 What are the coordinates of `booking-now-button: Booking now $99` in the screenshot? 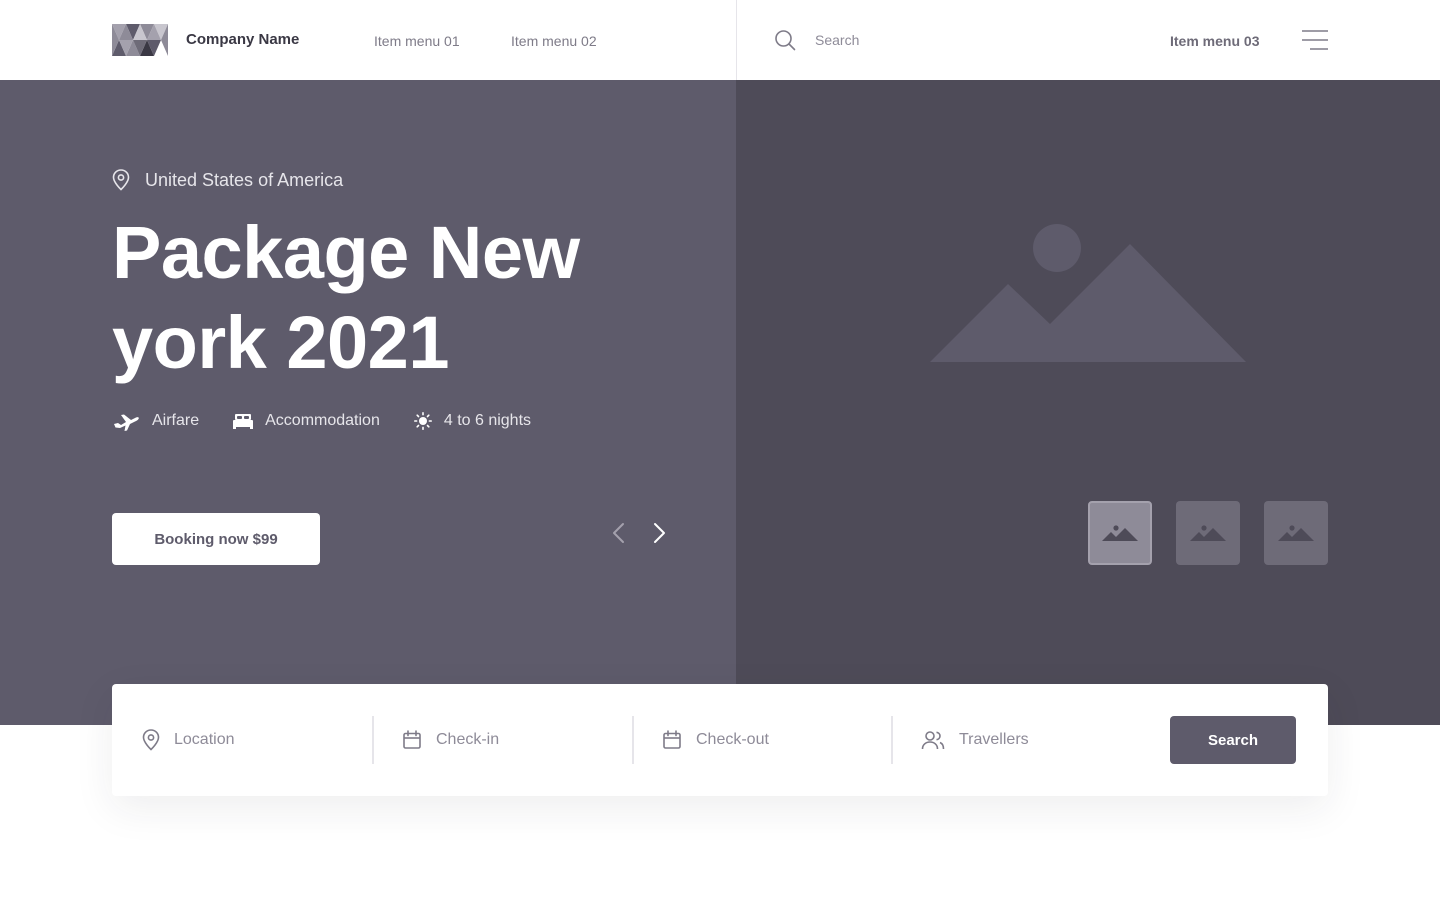 It's located at (216, 539).